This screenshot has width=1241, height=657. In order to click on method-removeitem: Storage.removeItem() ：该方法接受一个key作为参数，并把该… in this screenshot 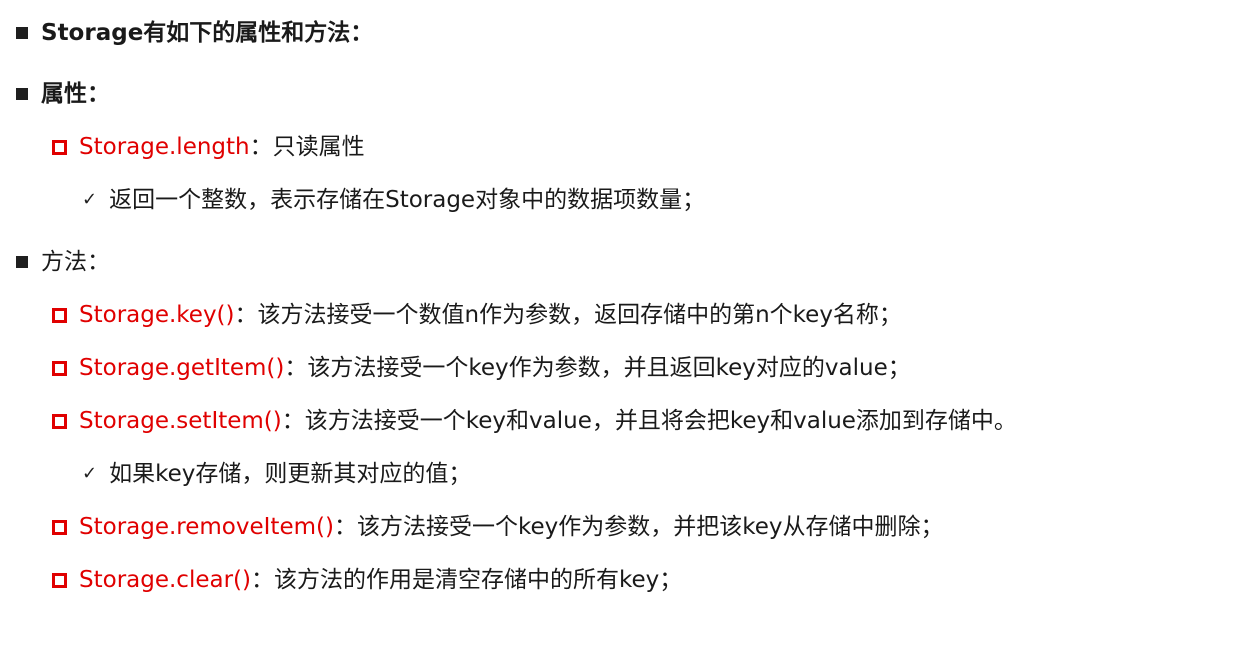, I will do `click(497, 527)`.